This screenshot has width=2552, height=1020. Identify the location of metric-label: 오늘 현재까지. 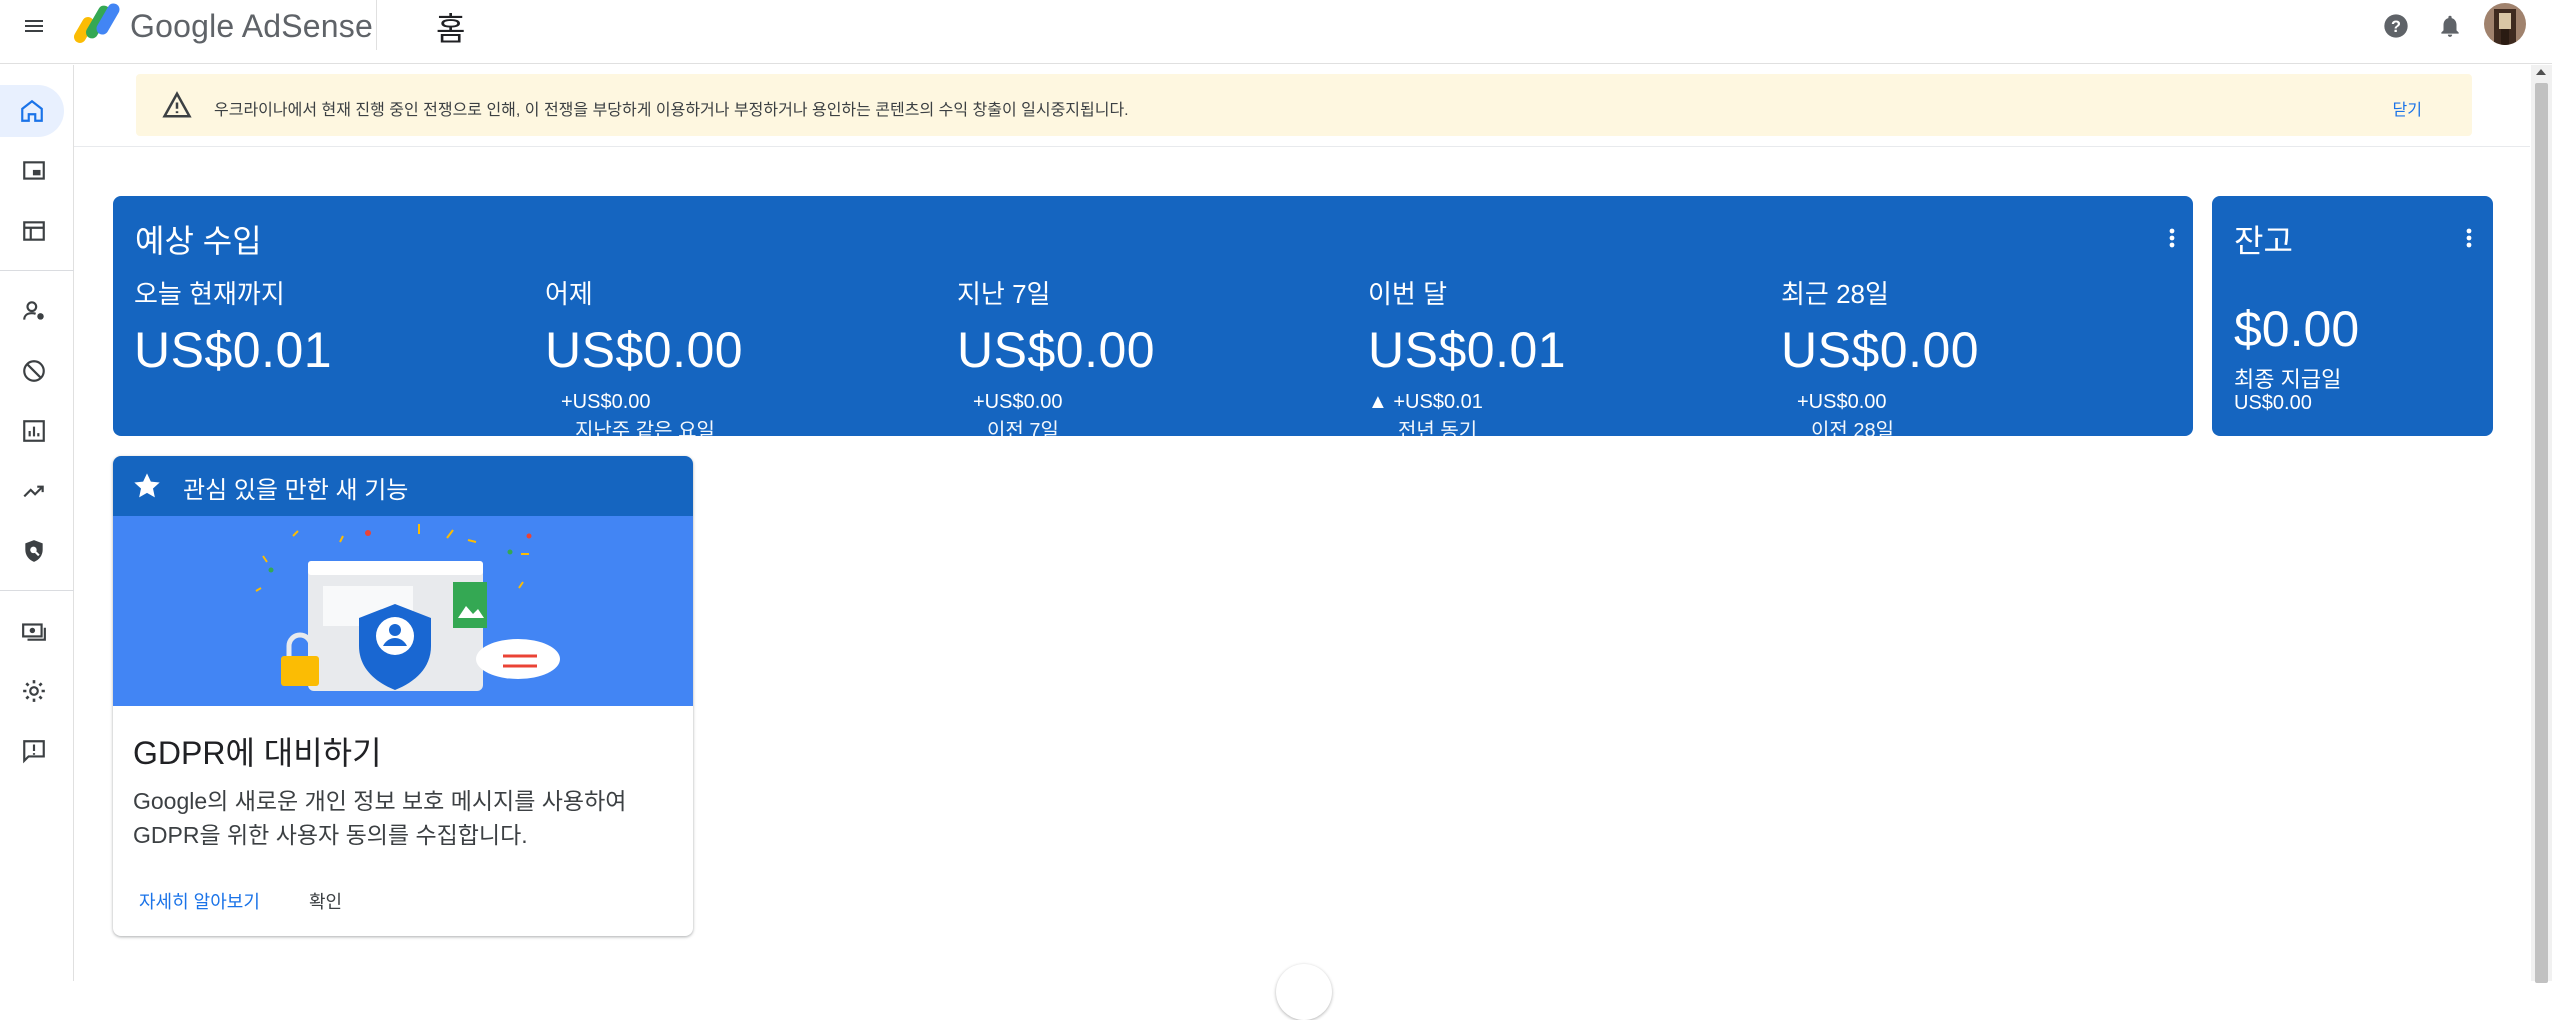
(209, 294).